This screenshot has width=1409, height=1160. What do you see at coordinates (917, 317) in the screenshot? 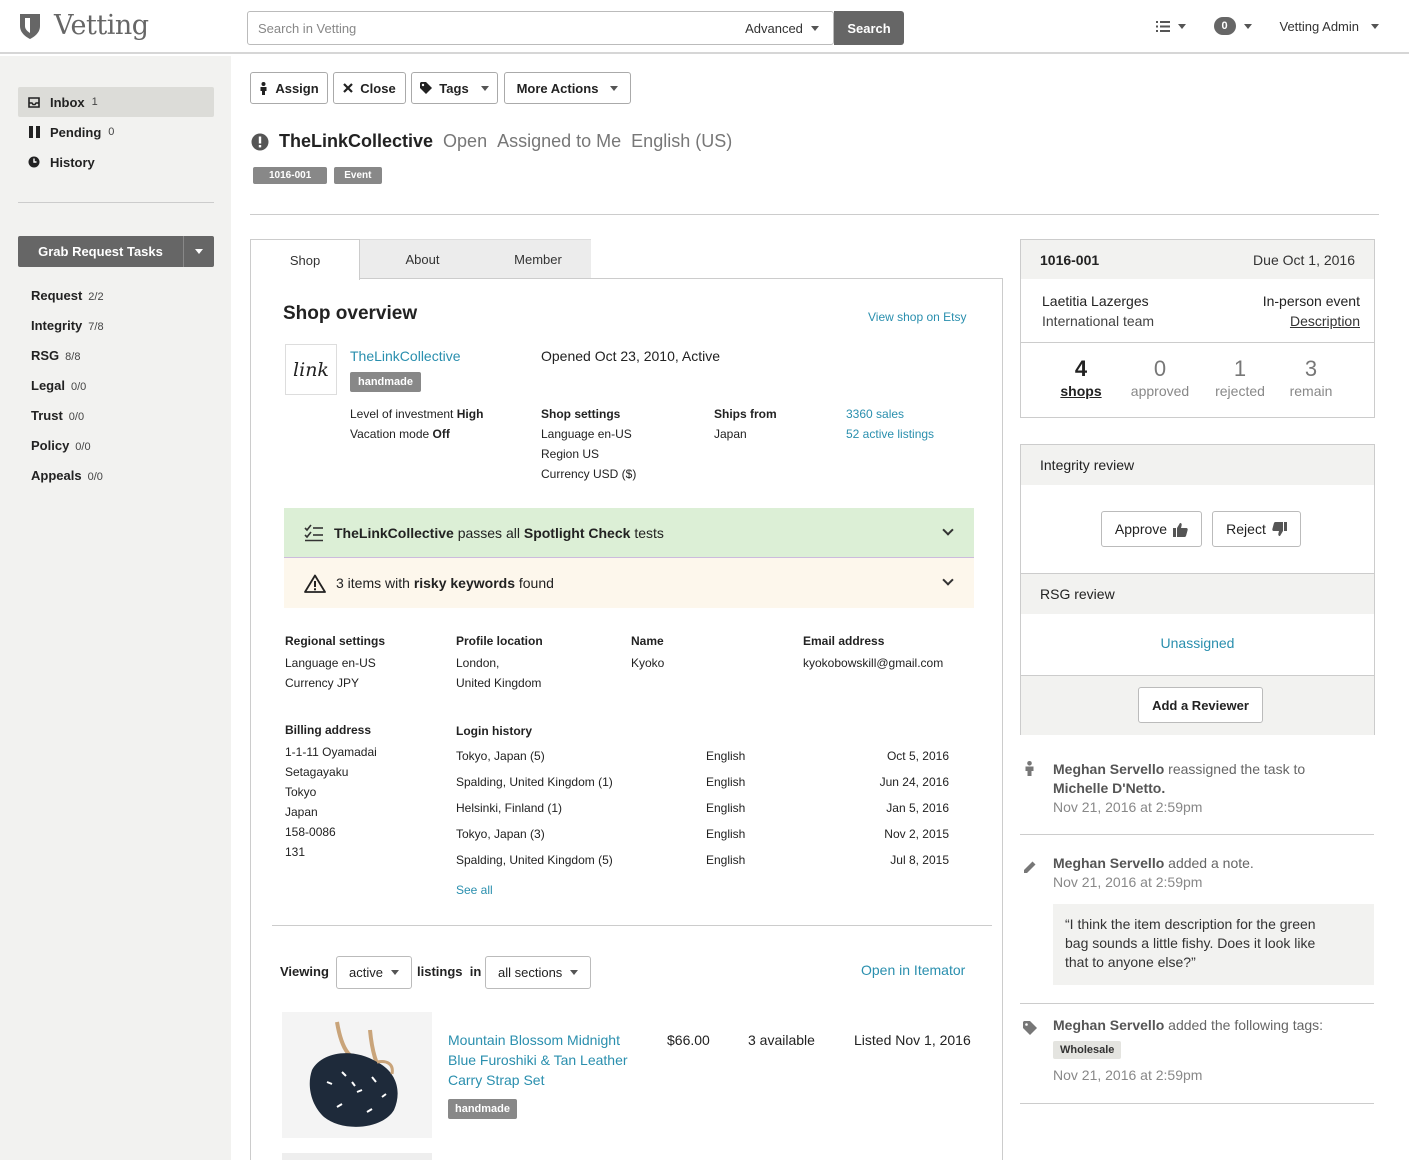
I see `view-shop-link: View shop on Etsy` at bounding box center [917, 317].